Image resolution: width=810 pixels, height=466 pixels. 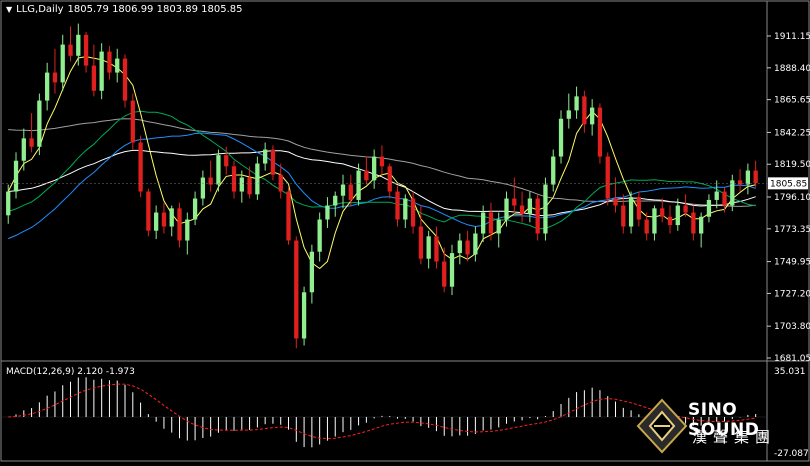 I want to click on price-tick-label: 1888.40, so click(x=792, y=69).